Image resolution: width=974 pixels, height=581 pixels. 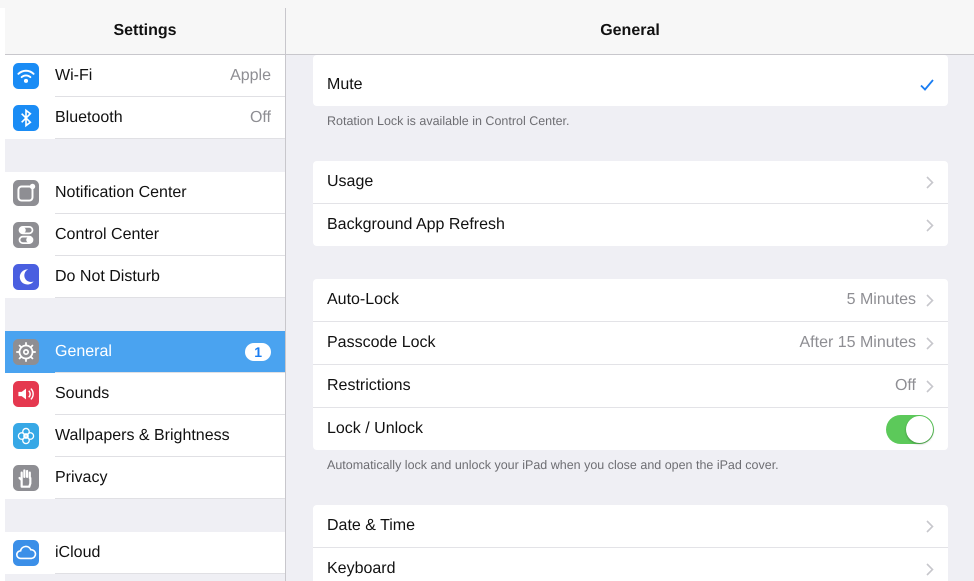 What do you see at coordinates (905, 386) in the screenshot?
I see `row-value: Off` at bounding box center [905, 386].